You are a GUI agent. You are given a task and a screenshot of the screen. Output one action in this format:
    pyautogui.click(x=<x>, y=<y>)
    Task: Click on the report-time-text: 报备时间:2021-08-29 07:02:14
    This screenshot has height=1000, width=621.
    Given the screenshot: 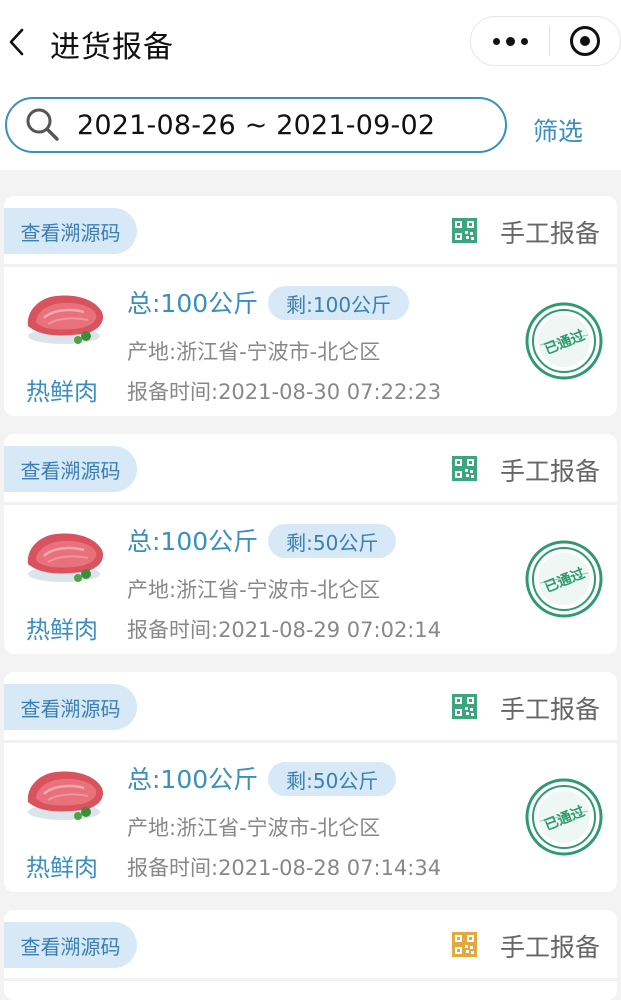 What is the action you would take?
    pyautogui.click(x=284, y=630)
    